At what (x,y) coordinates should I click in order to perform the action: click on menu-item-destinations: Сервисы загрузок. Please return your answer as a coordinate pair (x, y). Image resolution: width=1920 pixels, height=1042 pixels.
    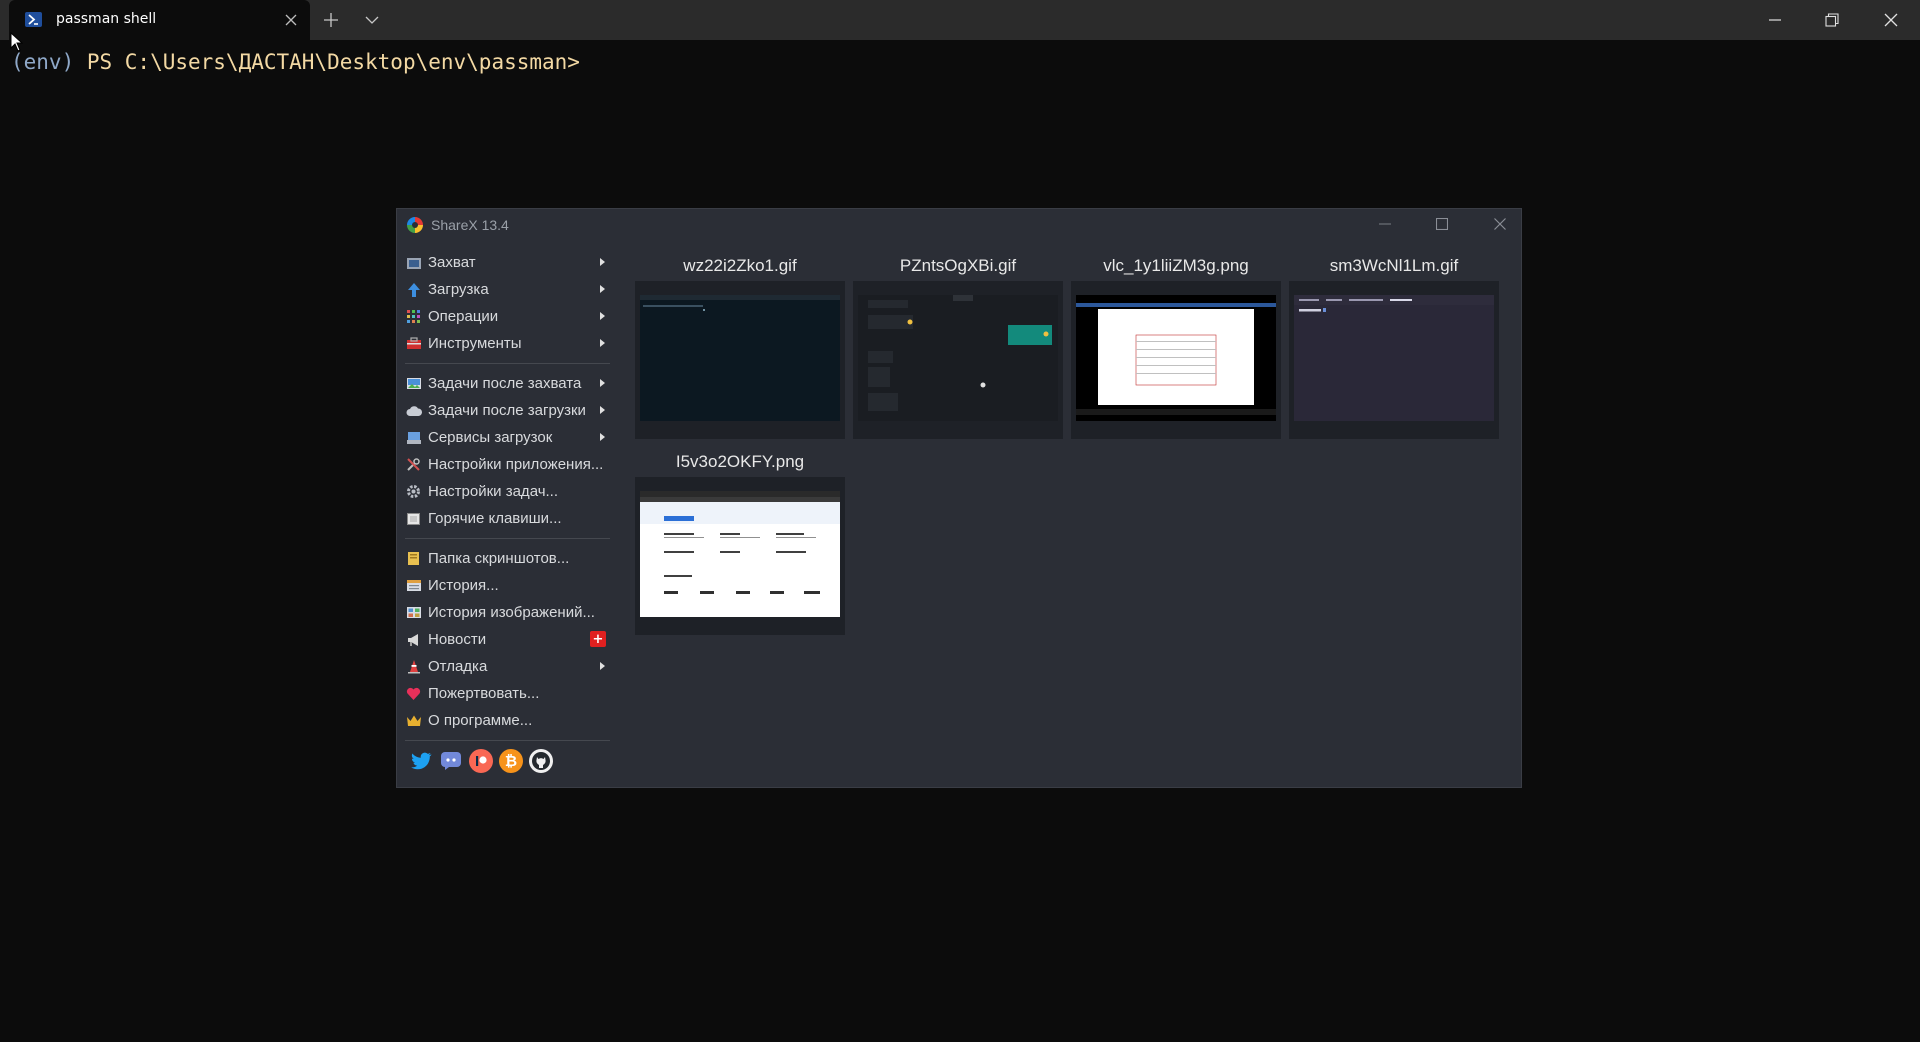
    Looking at the image, I should click on (507, 437).